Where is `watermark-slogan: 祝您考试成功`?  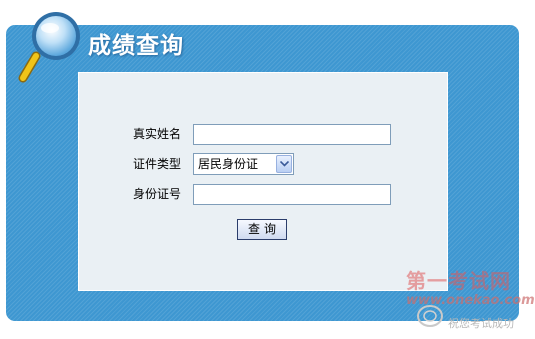
watermark-slogan: 祝您考试成功 is located at coordinates (481, 323).